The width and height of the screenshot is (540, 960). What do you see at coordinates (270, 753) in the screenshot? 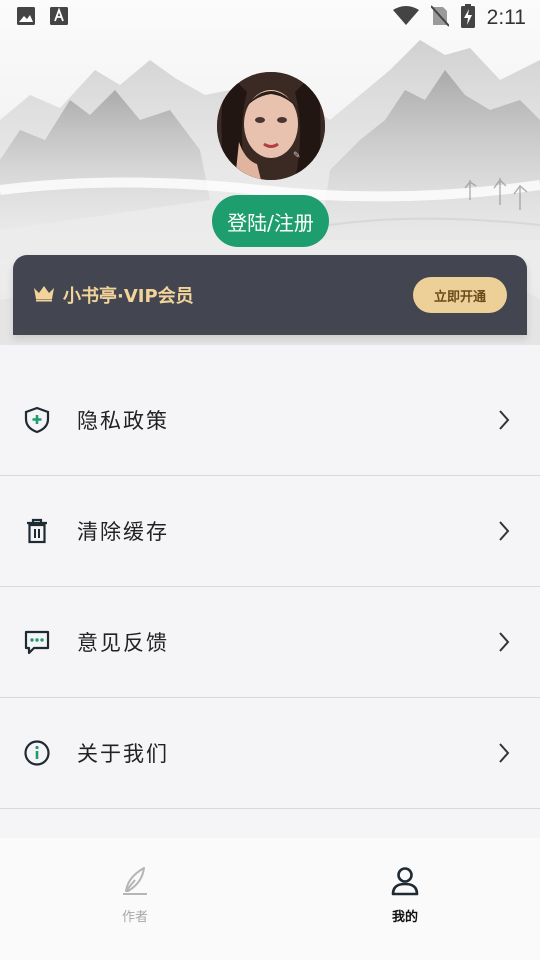
I see `menu-item-about-us: 关于我们` at bounding box center [270, 753].